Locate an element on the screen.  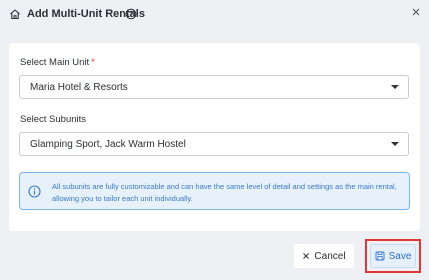
info-icon is located at coordinates (34, 191).